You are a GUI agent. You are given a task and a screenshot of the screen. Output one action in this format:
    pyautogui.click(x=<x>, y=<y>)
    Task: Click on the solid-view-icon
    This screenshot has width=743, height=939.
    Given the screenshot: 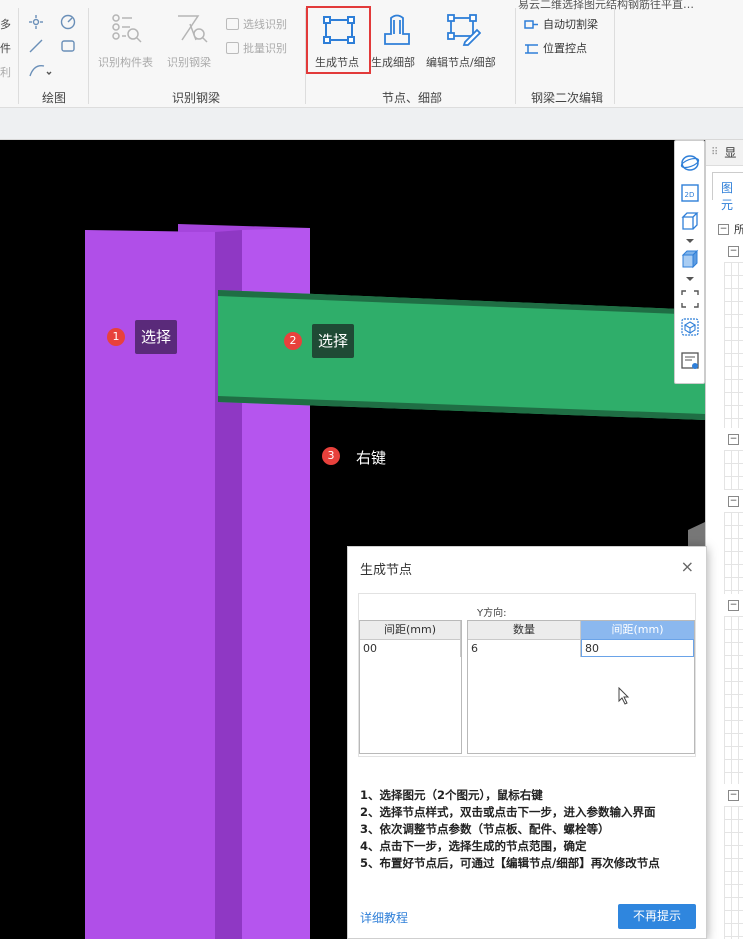 What is the action you would take?
    pyautogui.click(x=690, y=259)
    